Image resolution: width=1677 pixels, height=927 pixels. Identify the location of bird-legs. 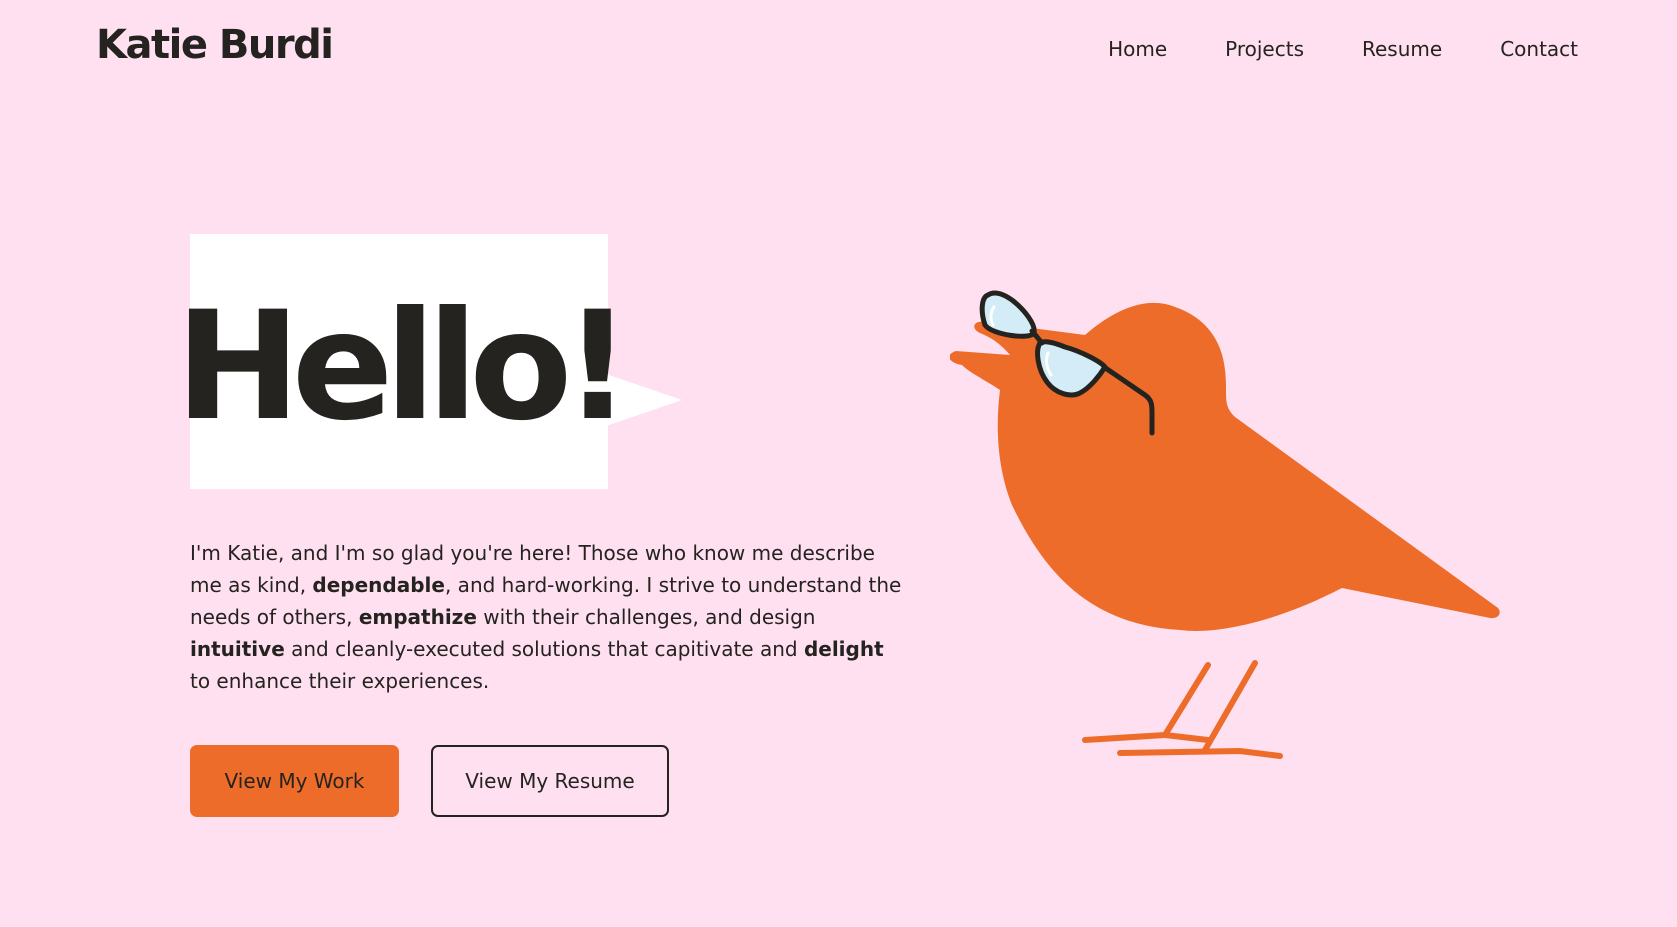
(1182, 709).